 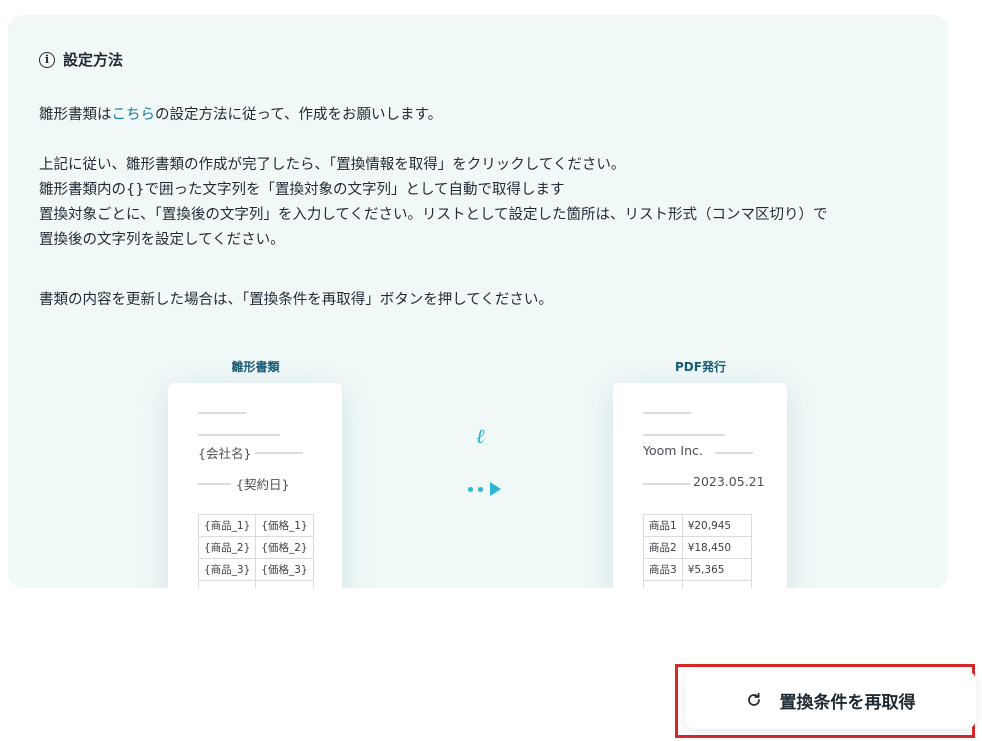 I want to click on table-cell: ¥20,945, so click(x=716, y=525).